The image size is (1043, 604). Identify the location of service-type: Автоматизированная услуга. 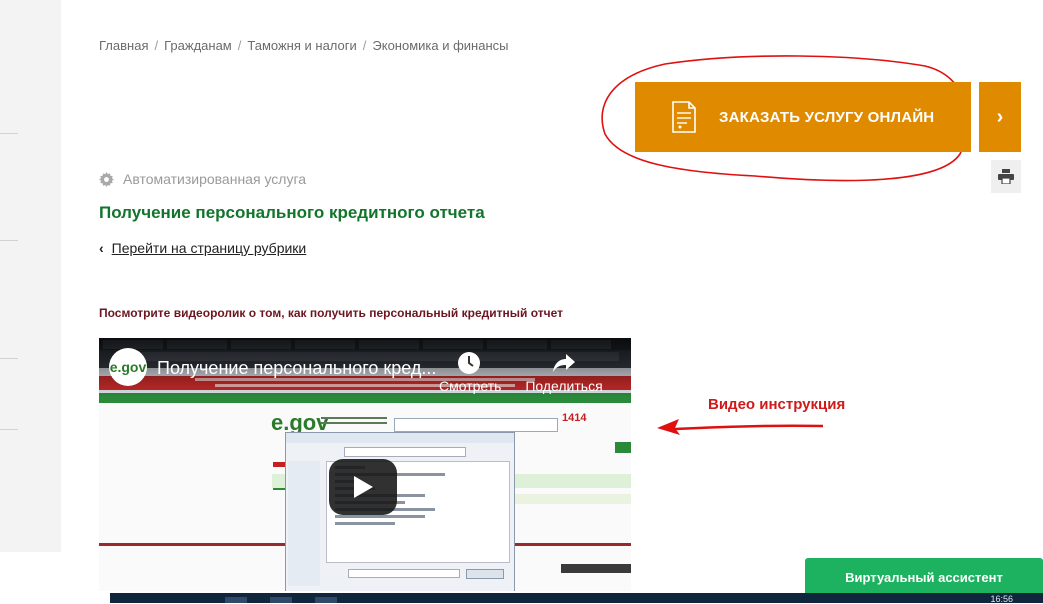
(202, 179).